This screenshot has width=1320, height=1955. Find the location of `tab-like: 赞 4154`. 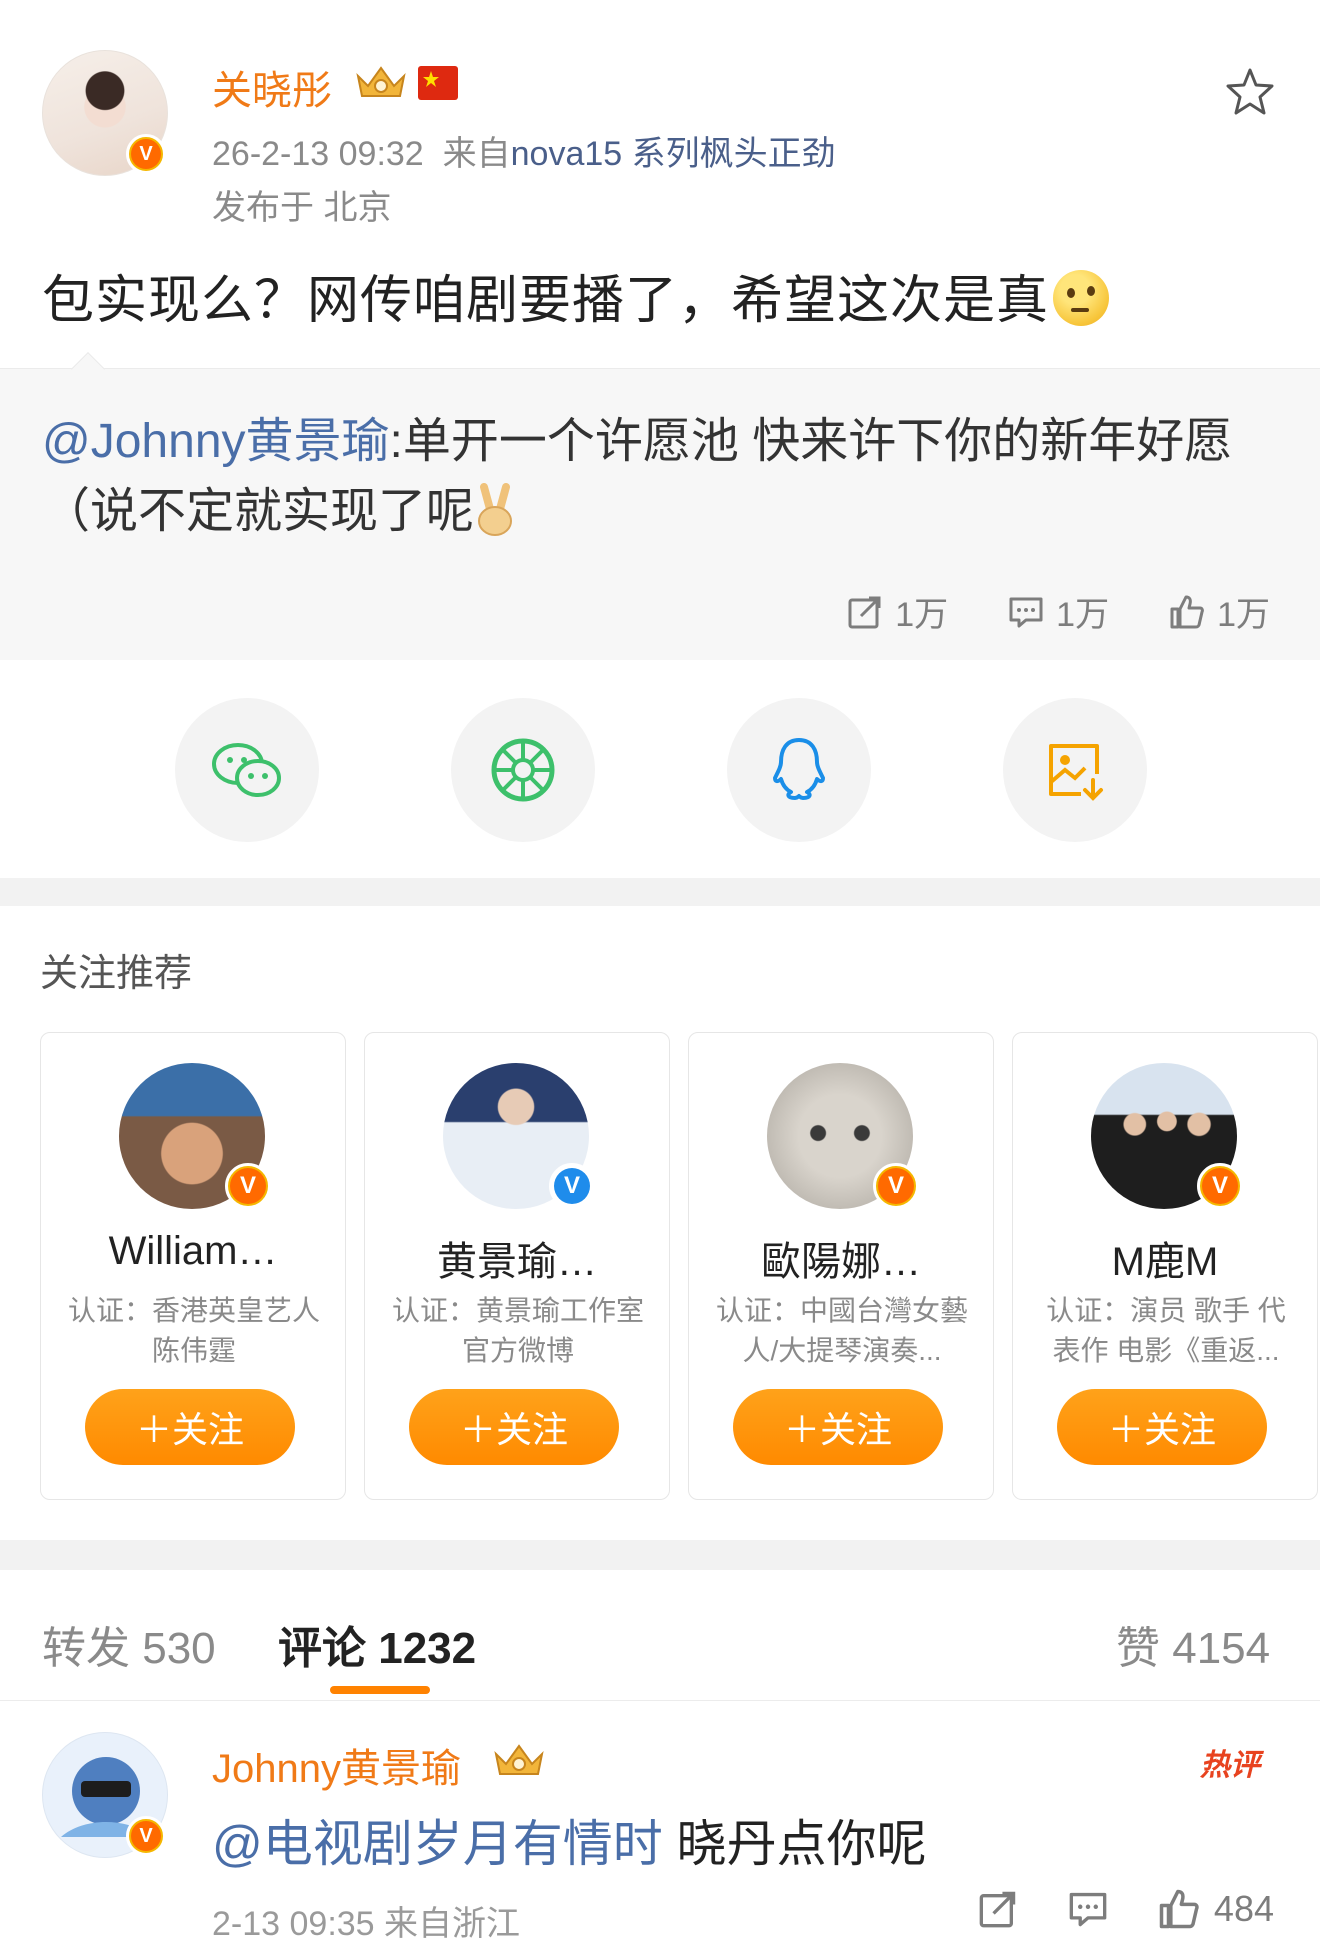

tab-like: 赞 4154 is located at coordinates (1193, 1644).